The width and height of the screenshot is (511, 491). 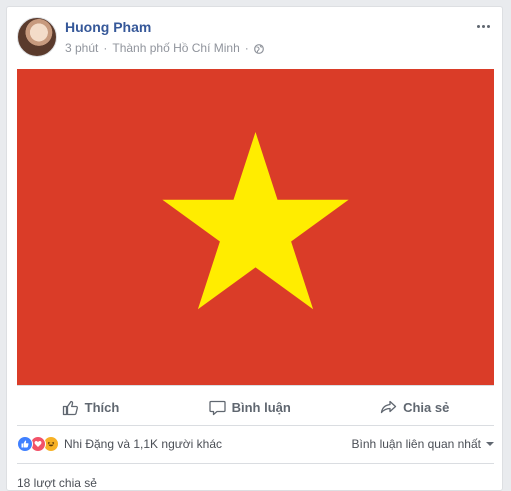 I want to click on share-count: 18 lượt chia sẻ, so click(x=57, y=483).